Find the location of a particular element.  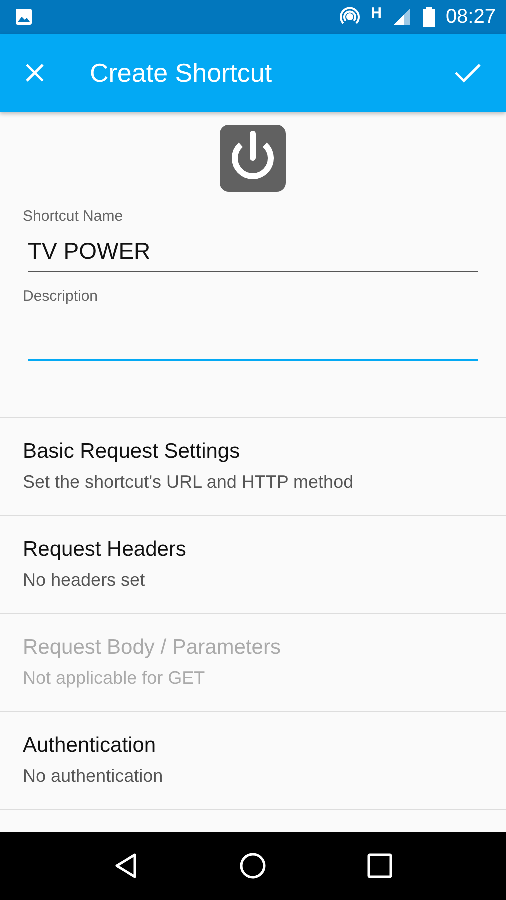

back-button is located at coordinates (126, 866).